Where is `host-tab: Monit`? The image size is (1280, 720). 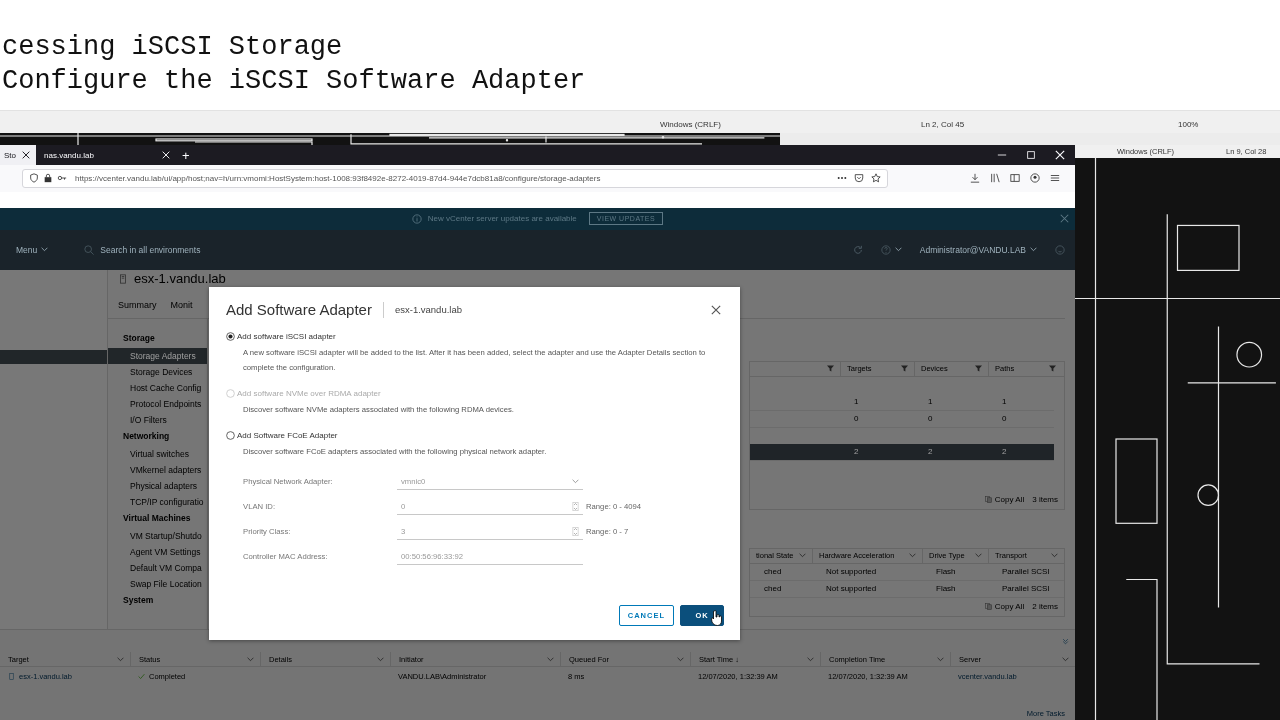 host-tab: Monit is located at coordinates (181, 308).